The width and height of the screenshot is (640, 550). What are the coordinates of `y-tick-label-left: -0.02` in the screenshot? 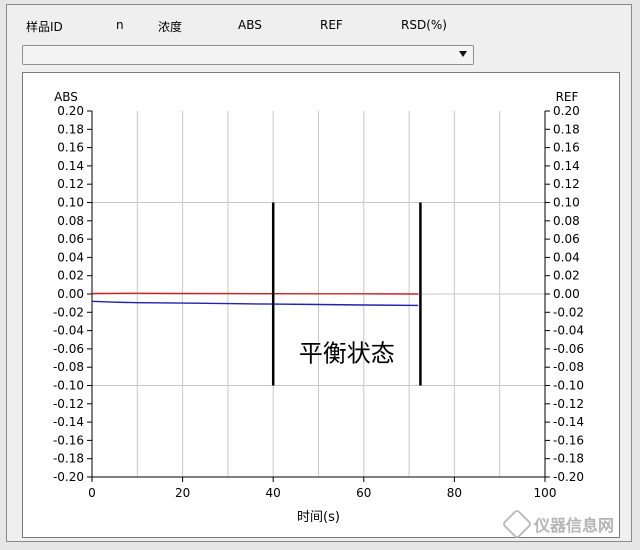 It's located at (68, 312).